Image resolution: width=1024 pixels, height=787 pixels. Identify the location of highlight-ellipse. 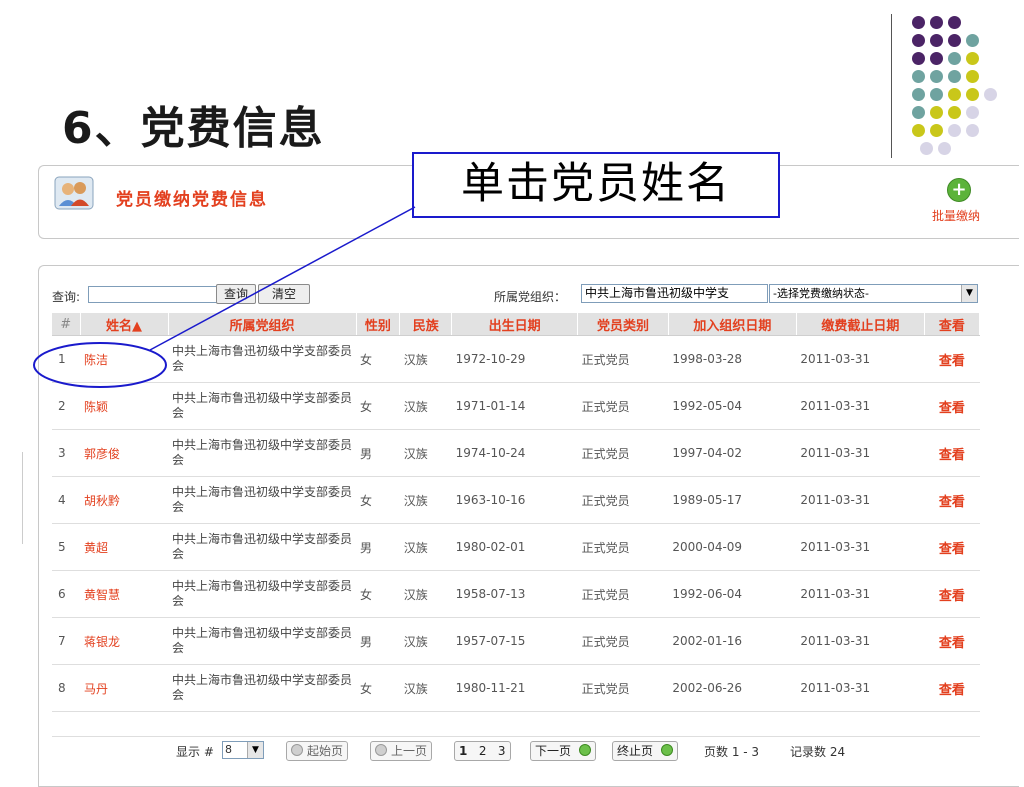
(100, 365).